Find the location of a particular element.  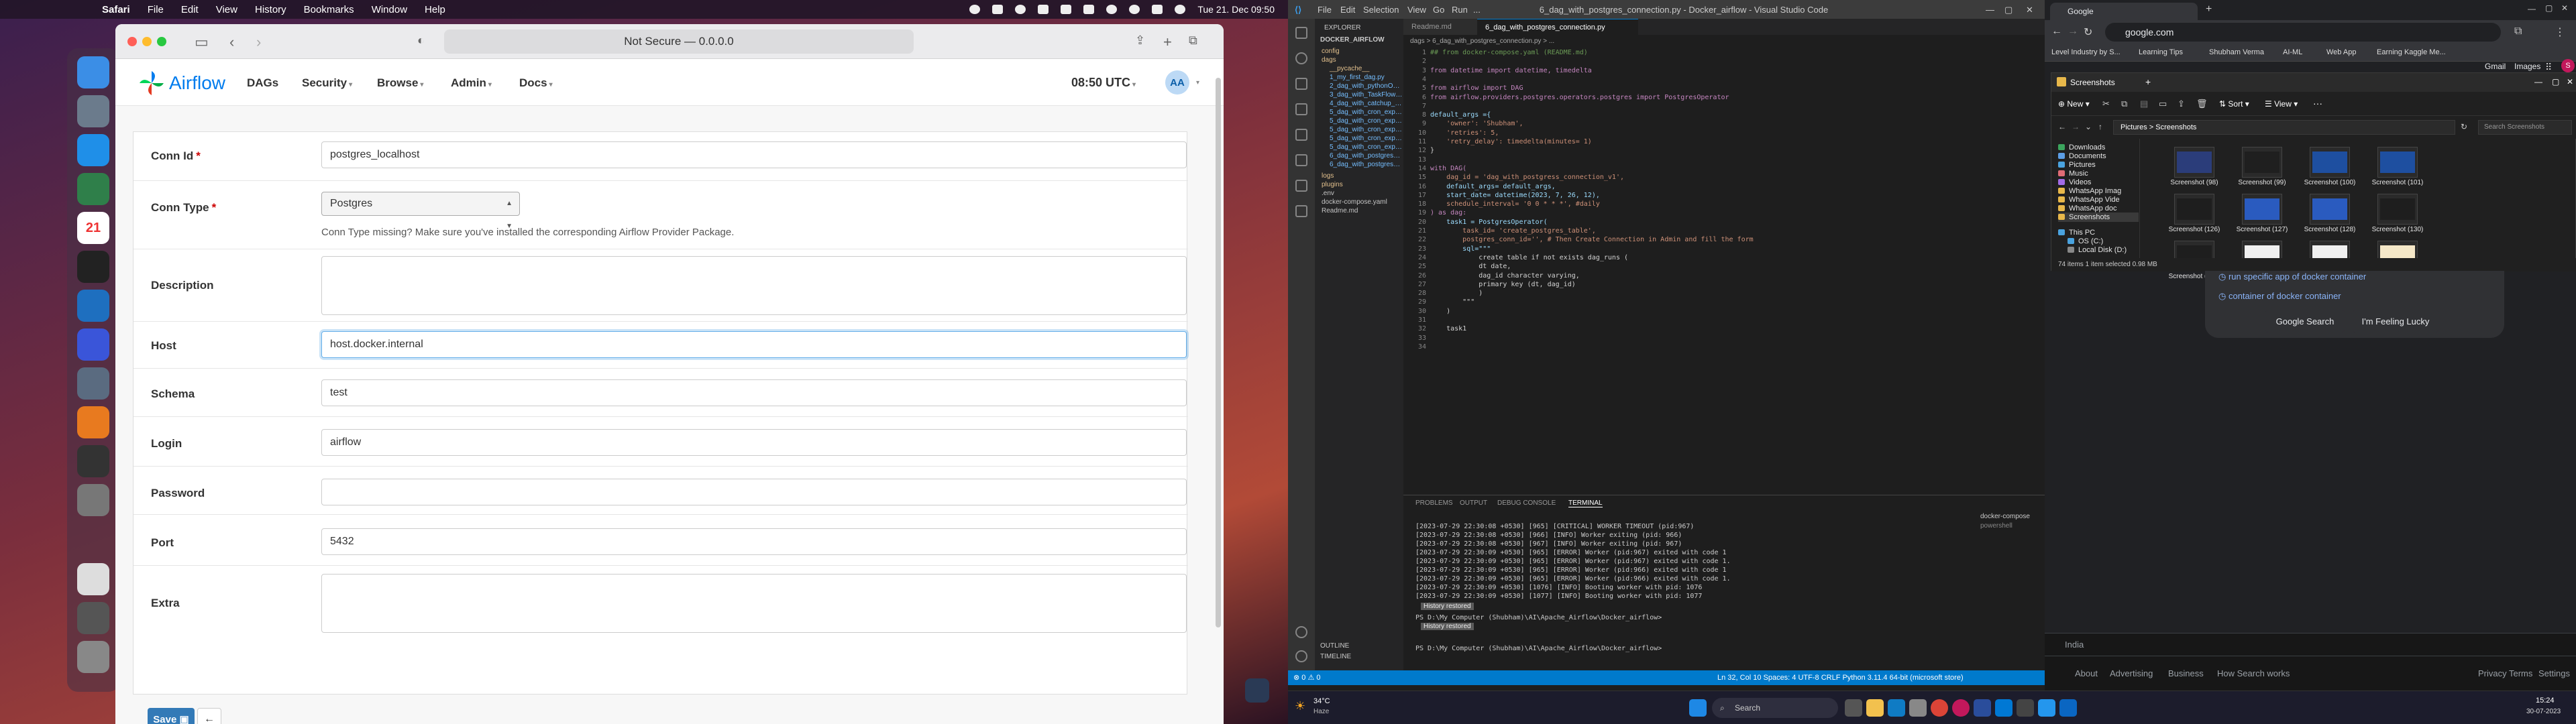

file-explorer-taskbar-icon is located at coordinates (1875, 708).